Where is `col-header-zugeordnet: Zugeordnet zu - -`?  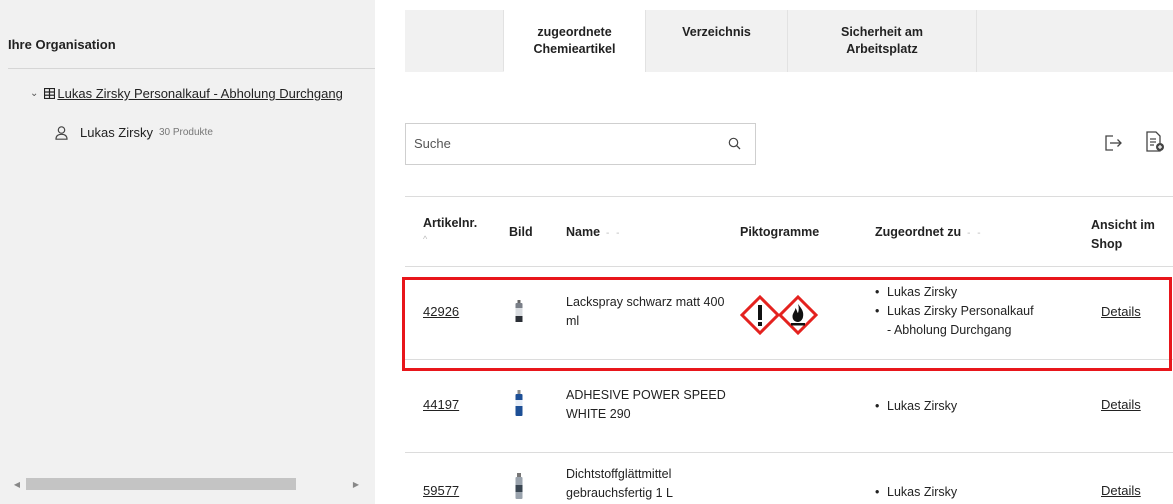 col-header-zugeordnet: Zugeordnet zu - - is located at coordinates (929, 232).